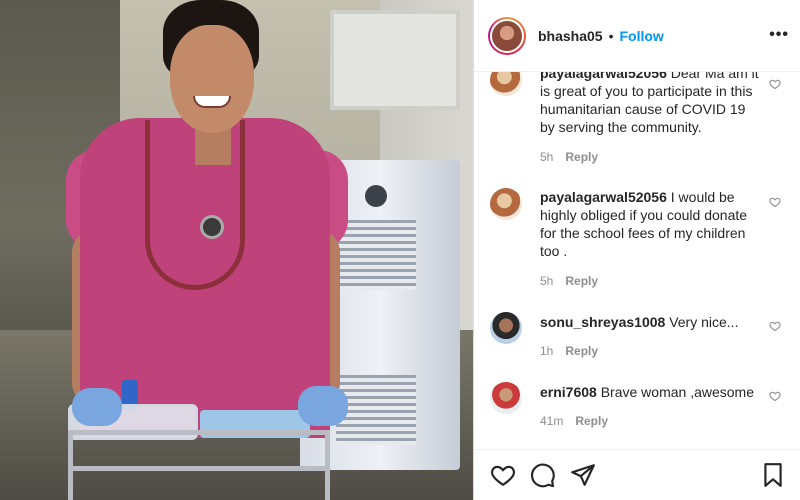 The image size is (800, 500). I want to click on share-icon, so click(583, 475).